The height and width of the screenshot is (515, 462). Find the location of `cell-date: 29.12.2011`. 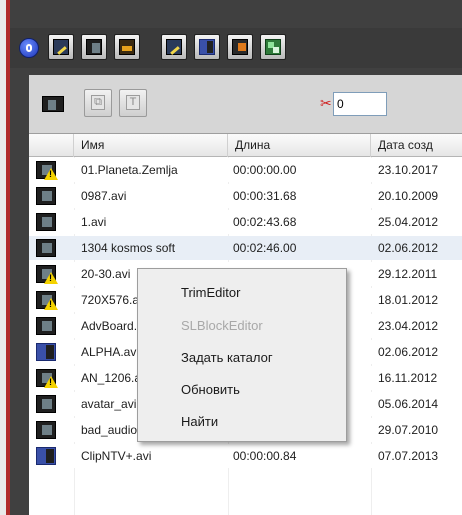

cell-date: 29.12.2011 is located at coordinates (408, 274).